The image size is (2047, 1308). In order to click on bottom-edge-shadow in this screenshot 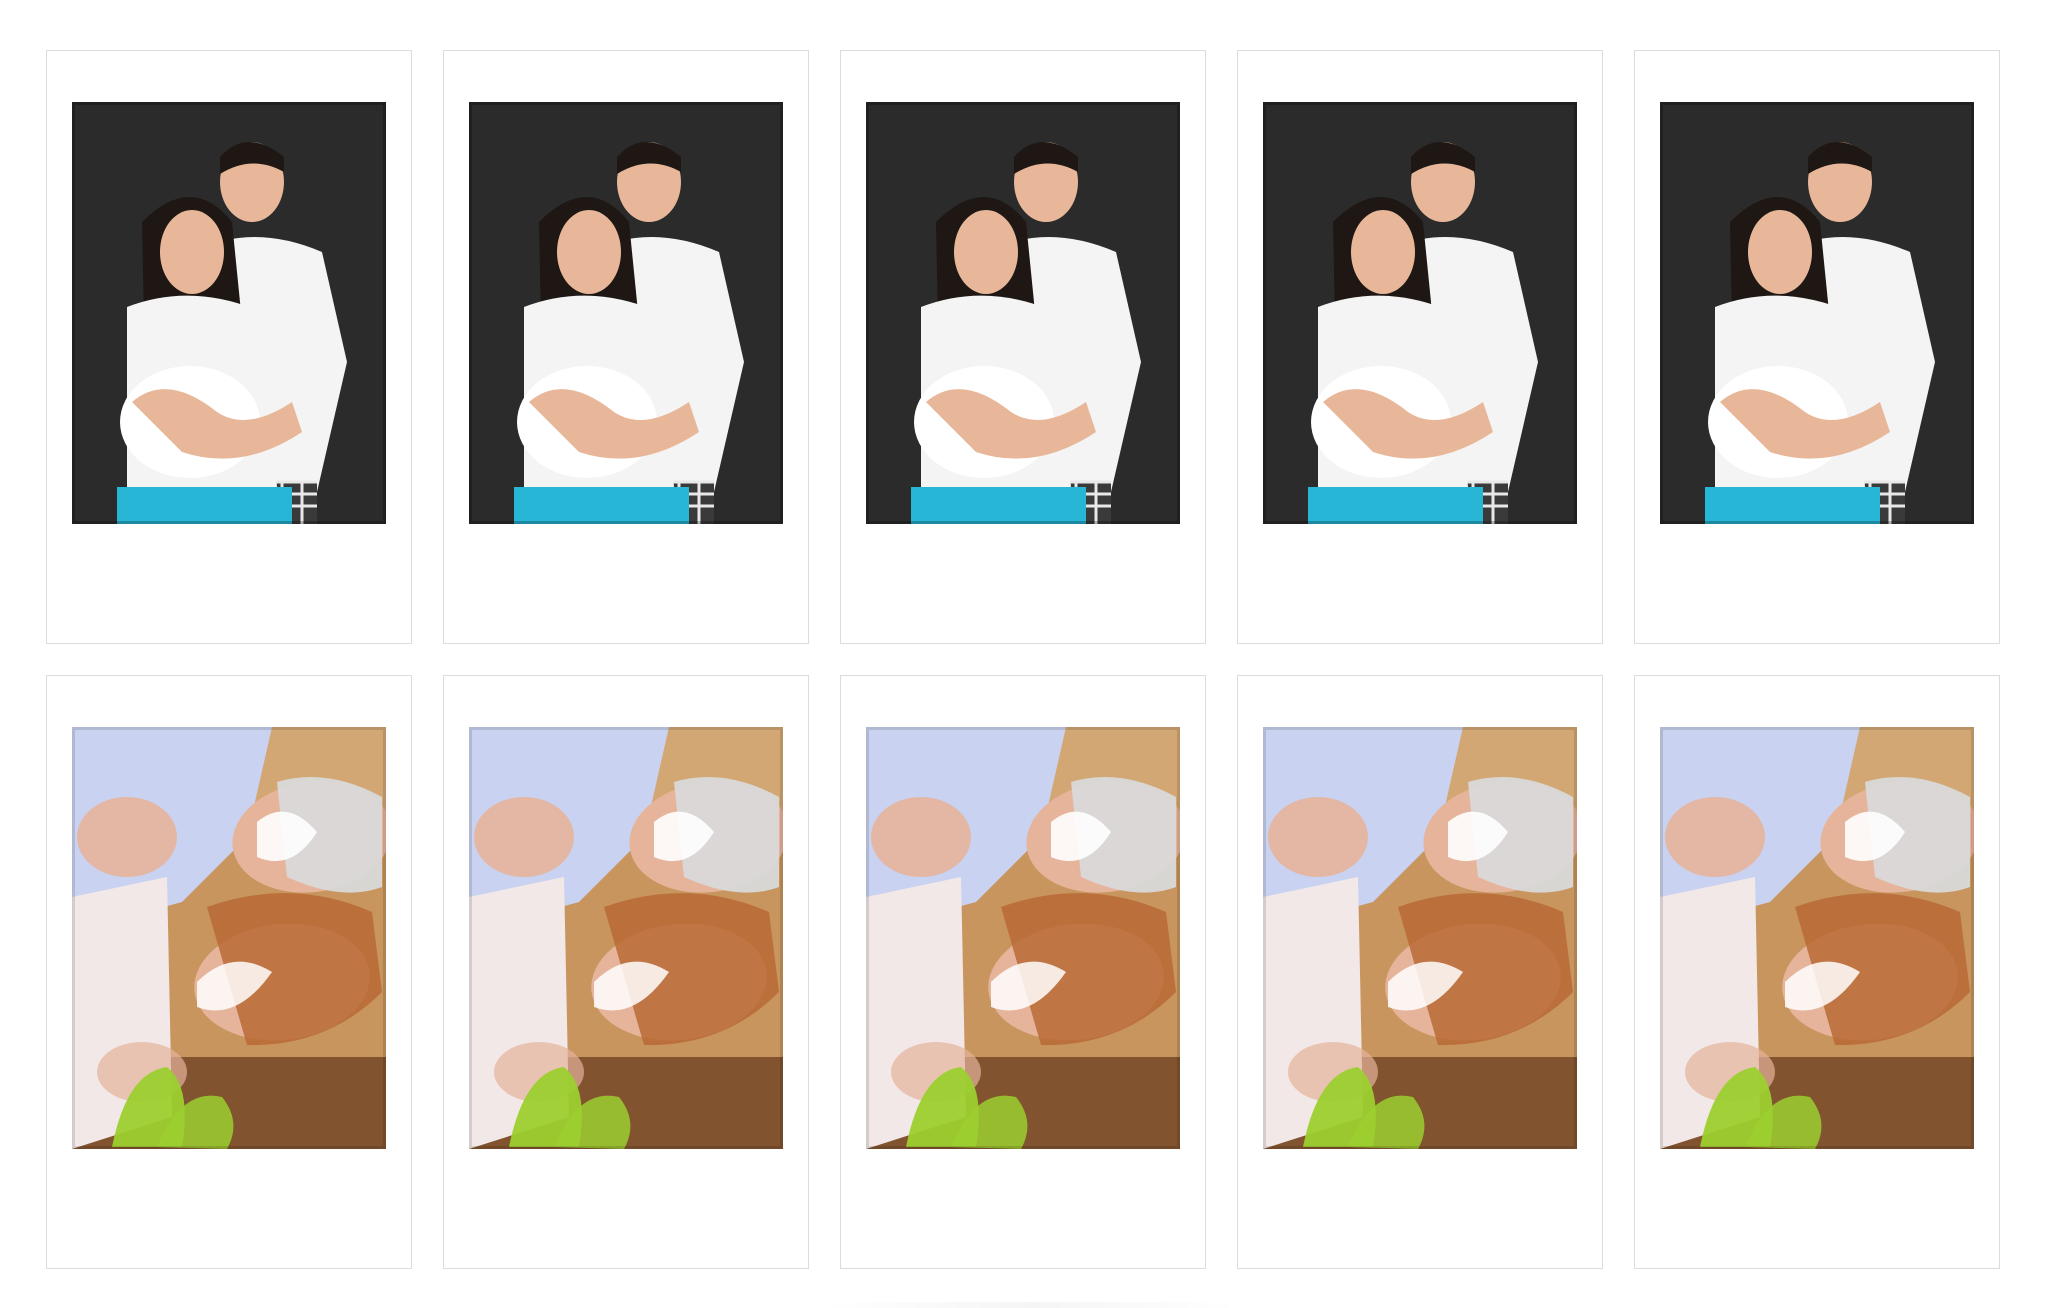, I will do `click(1030, 1305)`.